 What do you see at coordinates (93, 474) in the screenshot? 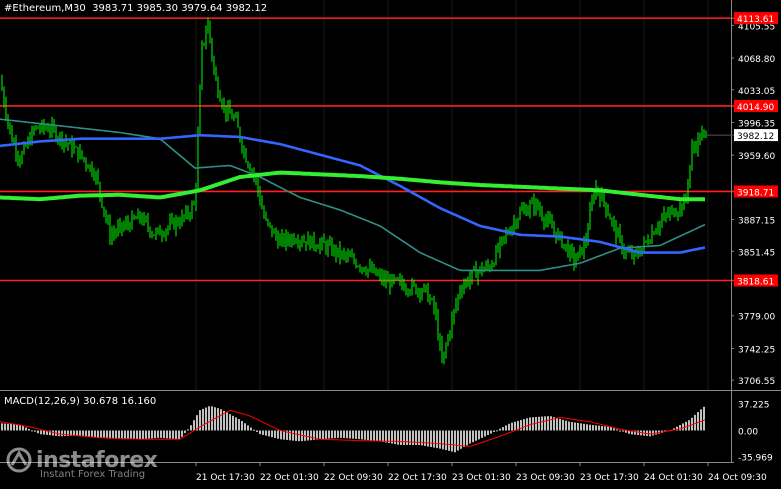
I see `watermark-tagline: Instant Forex Trading` at bounding box center [93, 474].